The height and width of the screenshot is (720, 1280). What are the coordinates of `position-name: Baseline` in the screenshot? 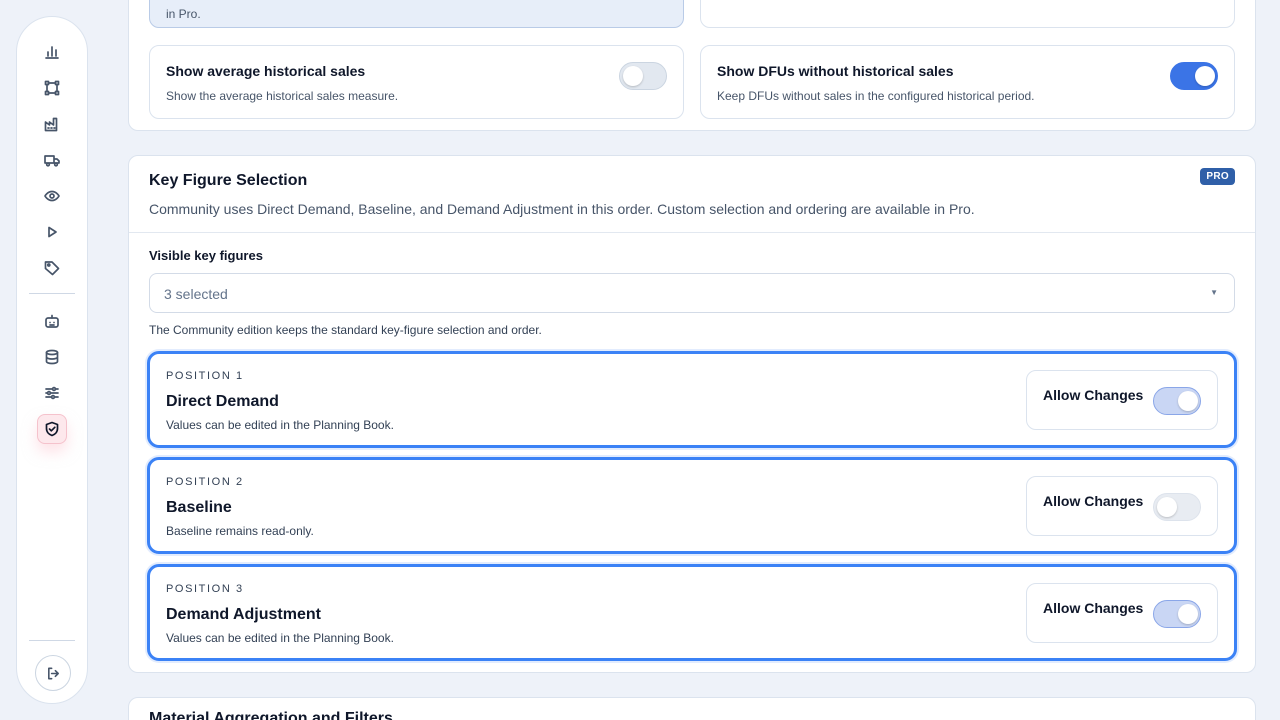 It's located at (199, 507).